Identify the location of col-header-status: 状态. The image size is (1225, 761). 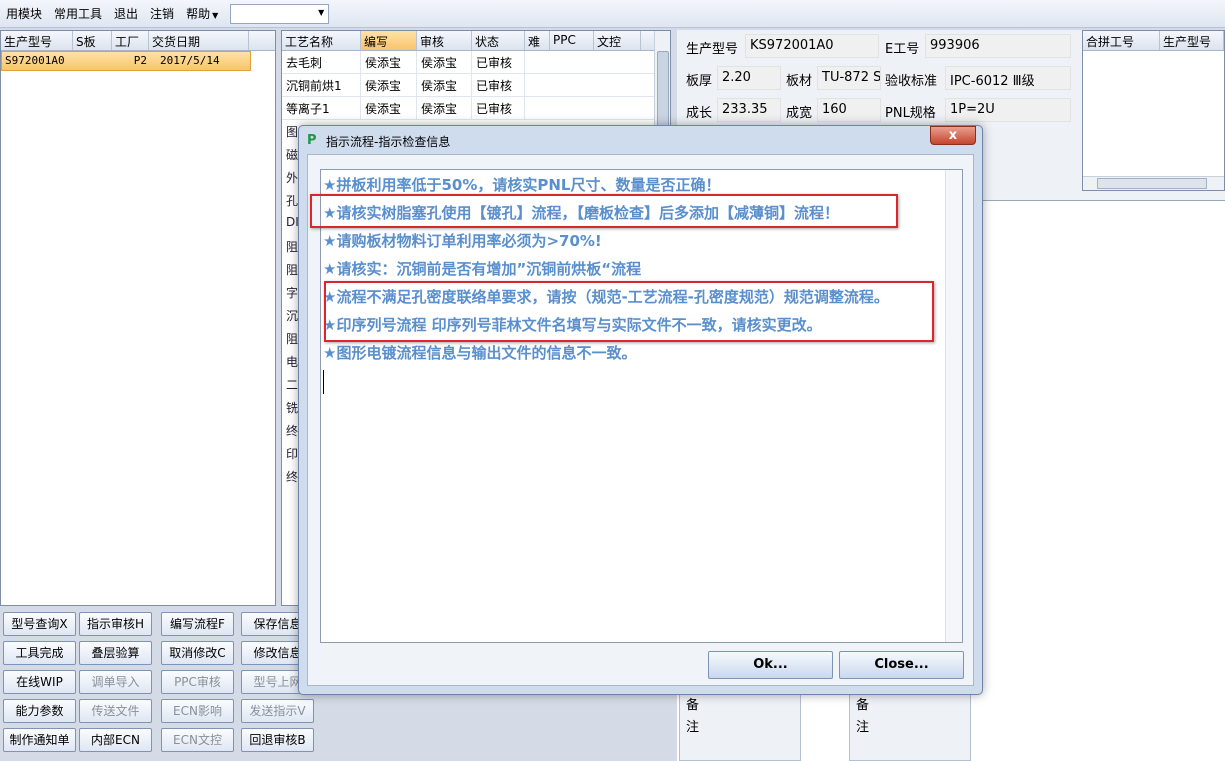
(498, 40).